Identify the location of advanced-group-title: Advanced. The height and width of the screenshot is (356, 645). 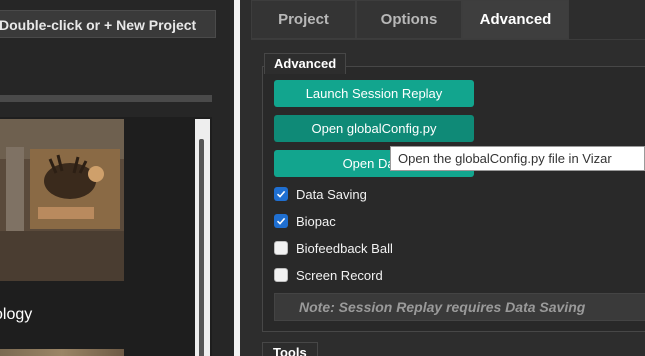
(305, 63).